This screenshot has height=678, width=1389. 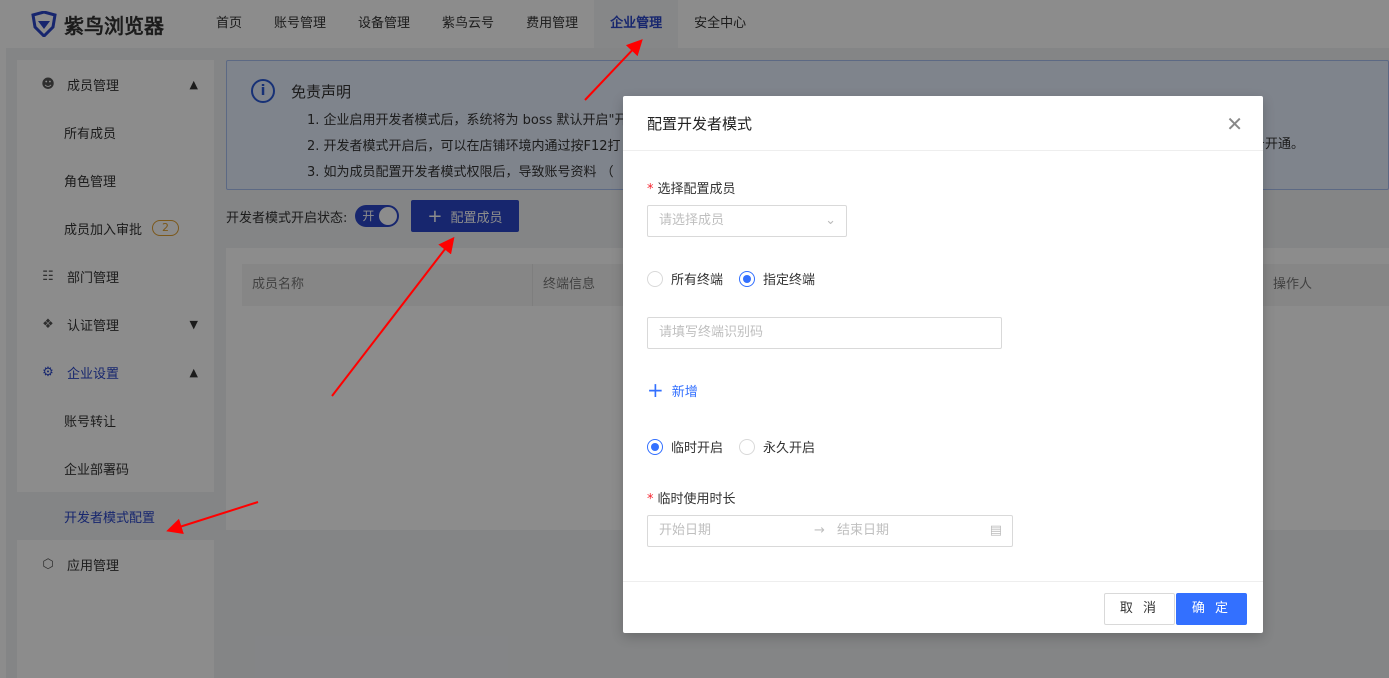 I want to click on terminal-code-input: 请填写终端识别码, so click(x=824, y=333).